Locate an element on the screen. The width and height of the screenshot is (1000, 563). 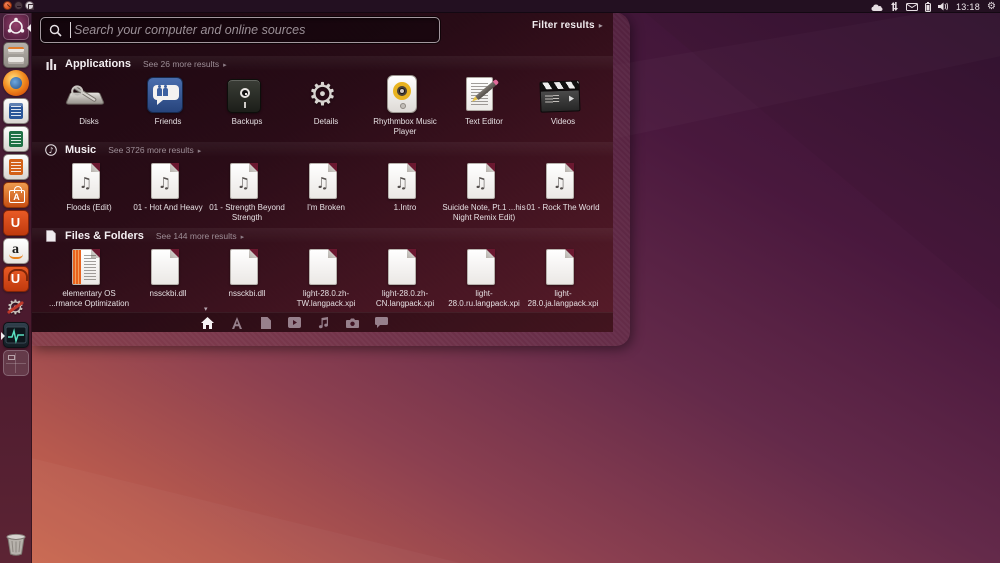
rhythmbox-icon is located at coordinates (401, 94).